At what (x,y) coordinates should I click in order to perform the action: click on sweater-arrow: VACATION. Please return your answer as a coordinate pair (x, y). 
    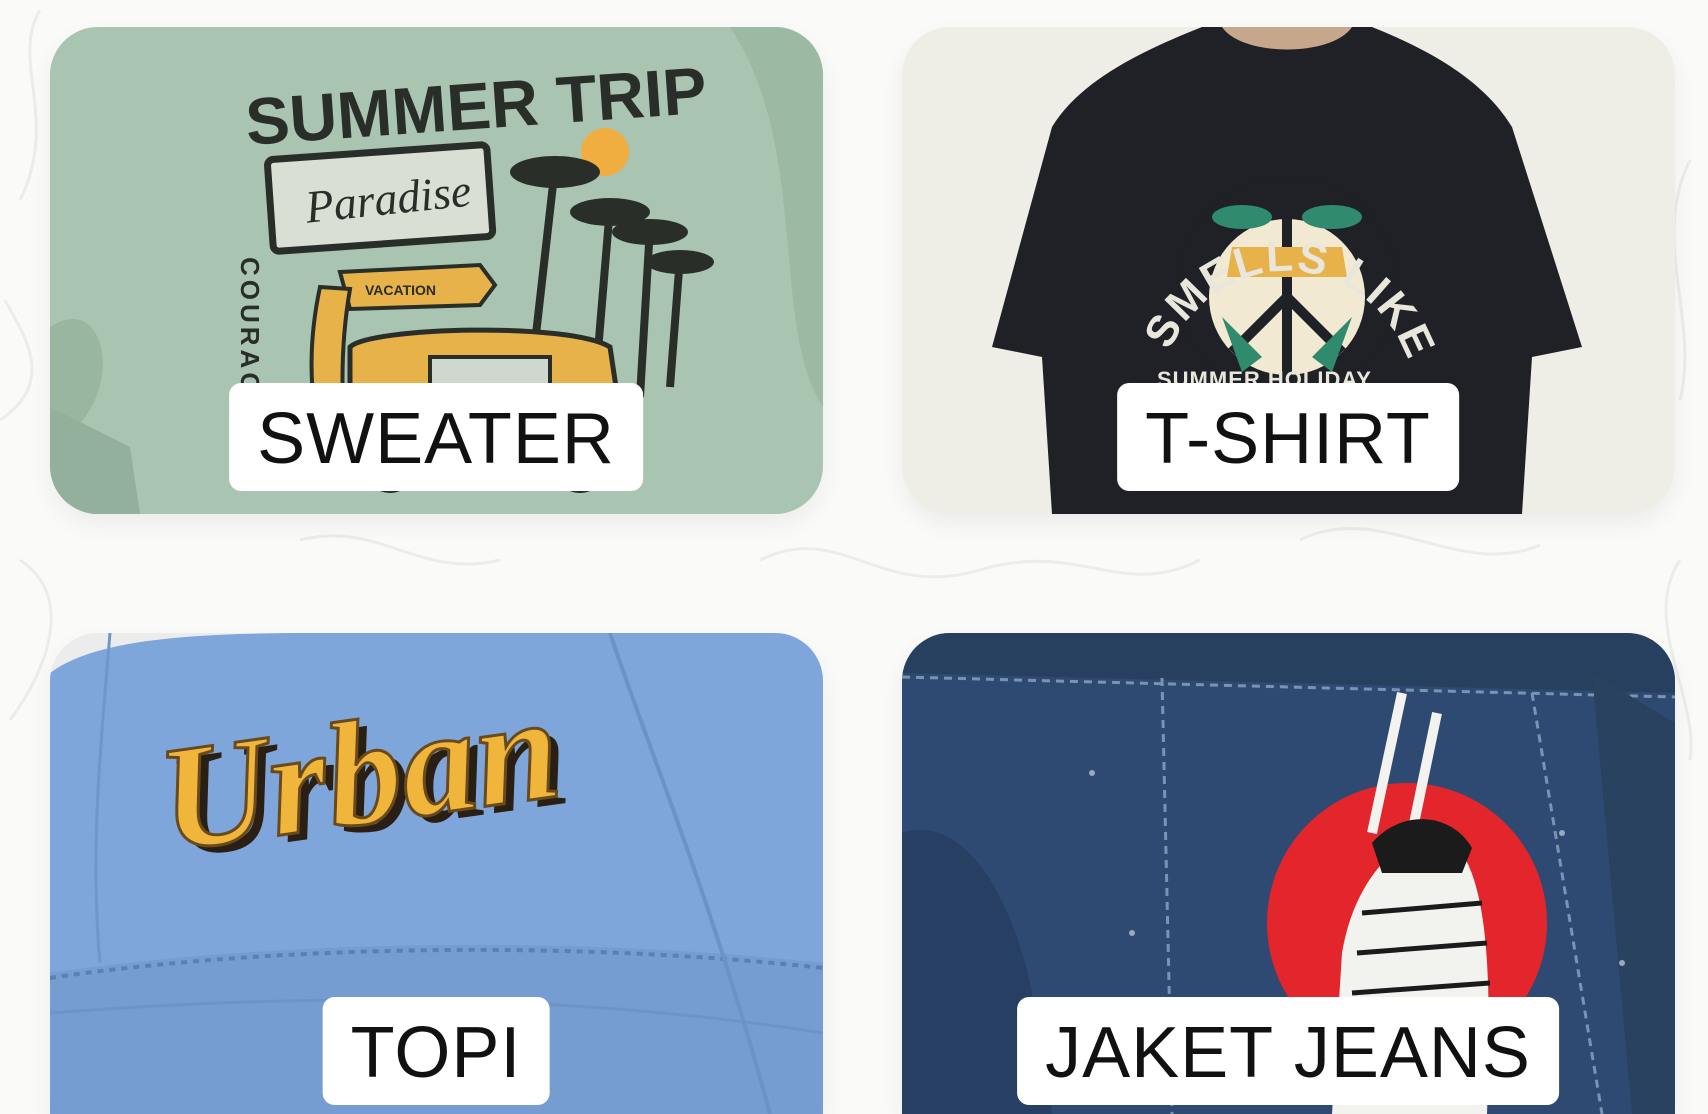
    Looking at the image, I should click on (400, 290).